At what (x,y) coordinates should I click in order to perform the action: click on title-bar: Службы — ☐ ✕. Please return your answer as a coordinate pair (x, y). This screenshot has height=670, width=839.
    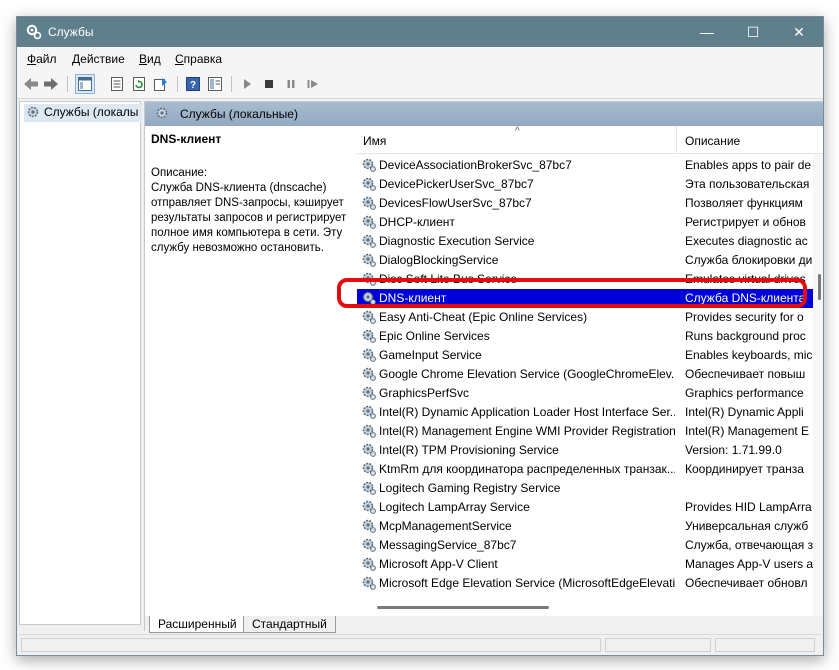
    Looking at the image, I should click on (420, 32).